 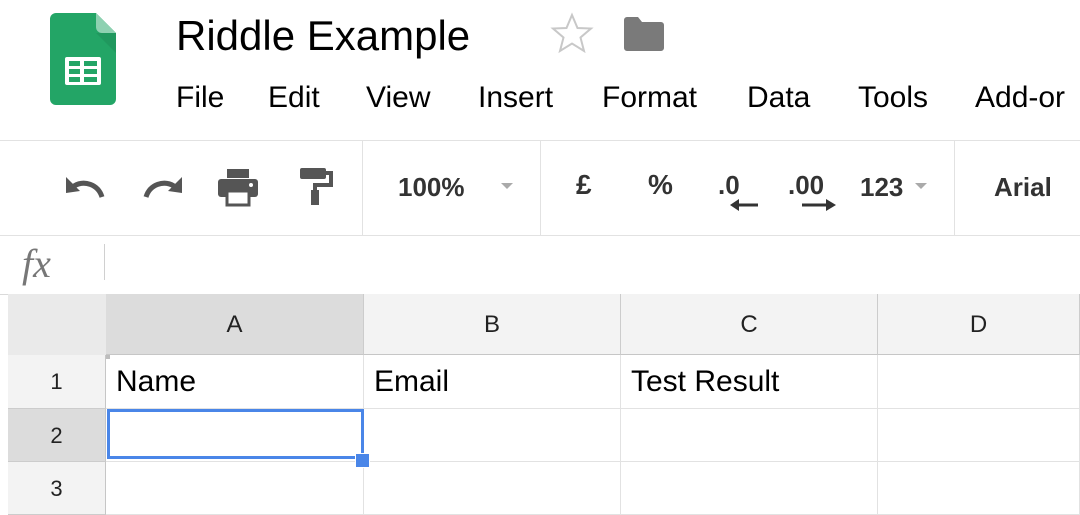 I want to click on print-icon, so click(x=238, y=187).